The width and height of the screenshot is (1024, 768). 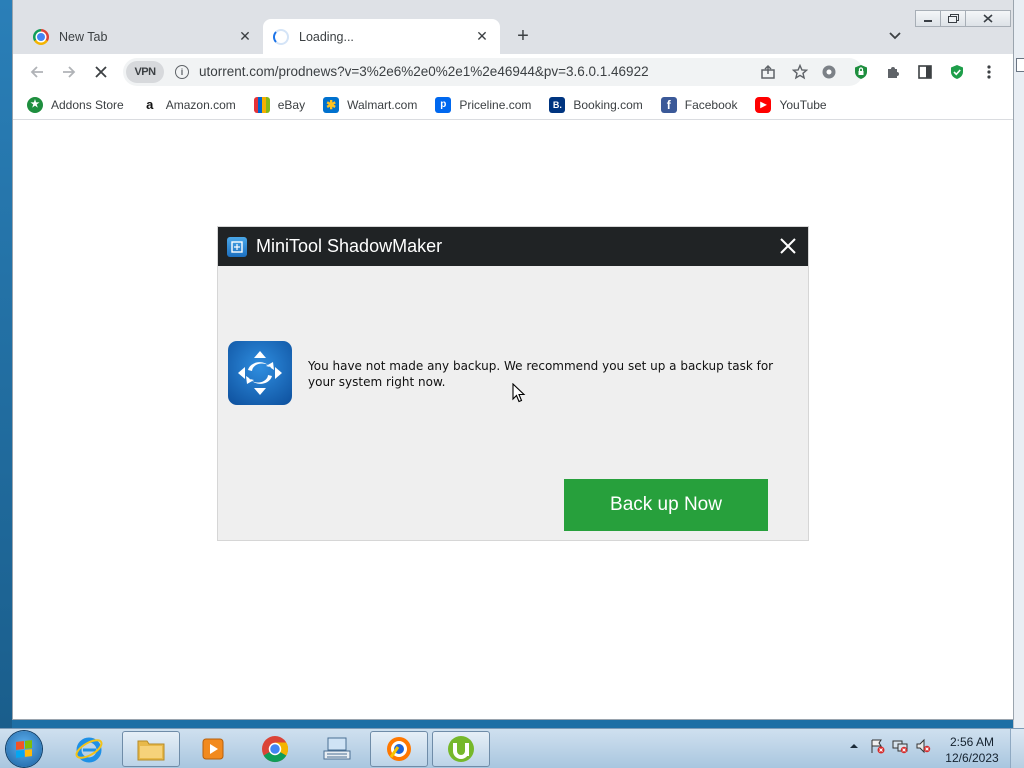 I want to click on facebook-icon: f, so click(x=668, y=104).